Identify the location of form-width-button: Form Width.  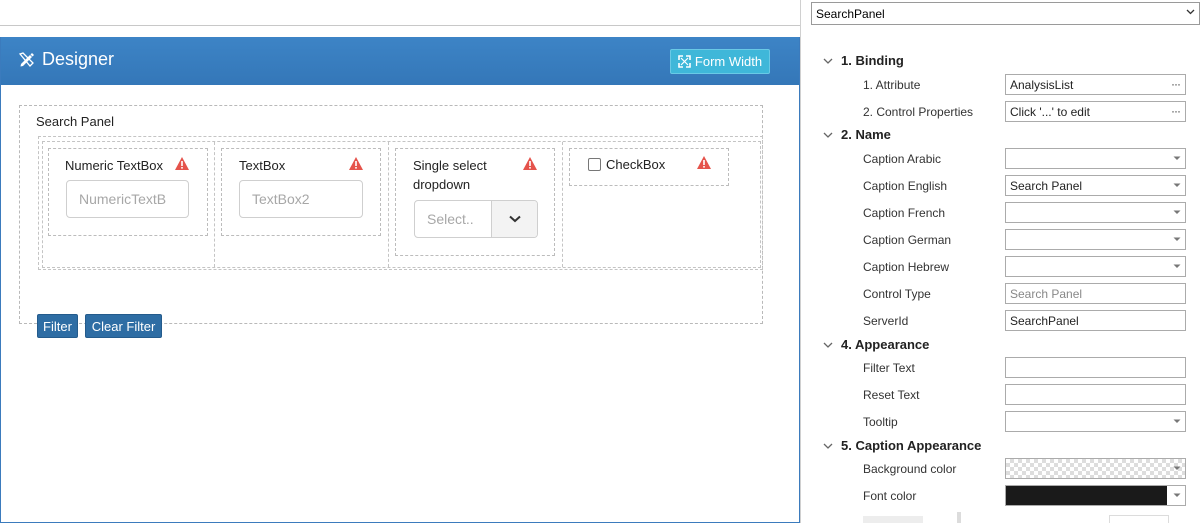
(720, 61).